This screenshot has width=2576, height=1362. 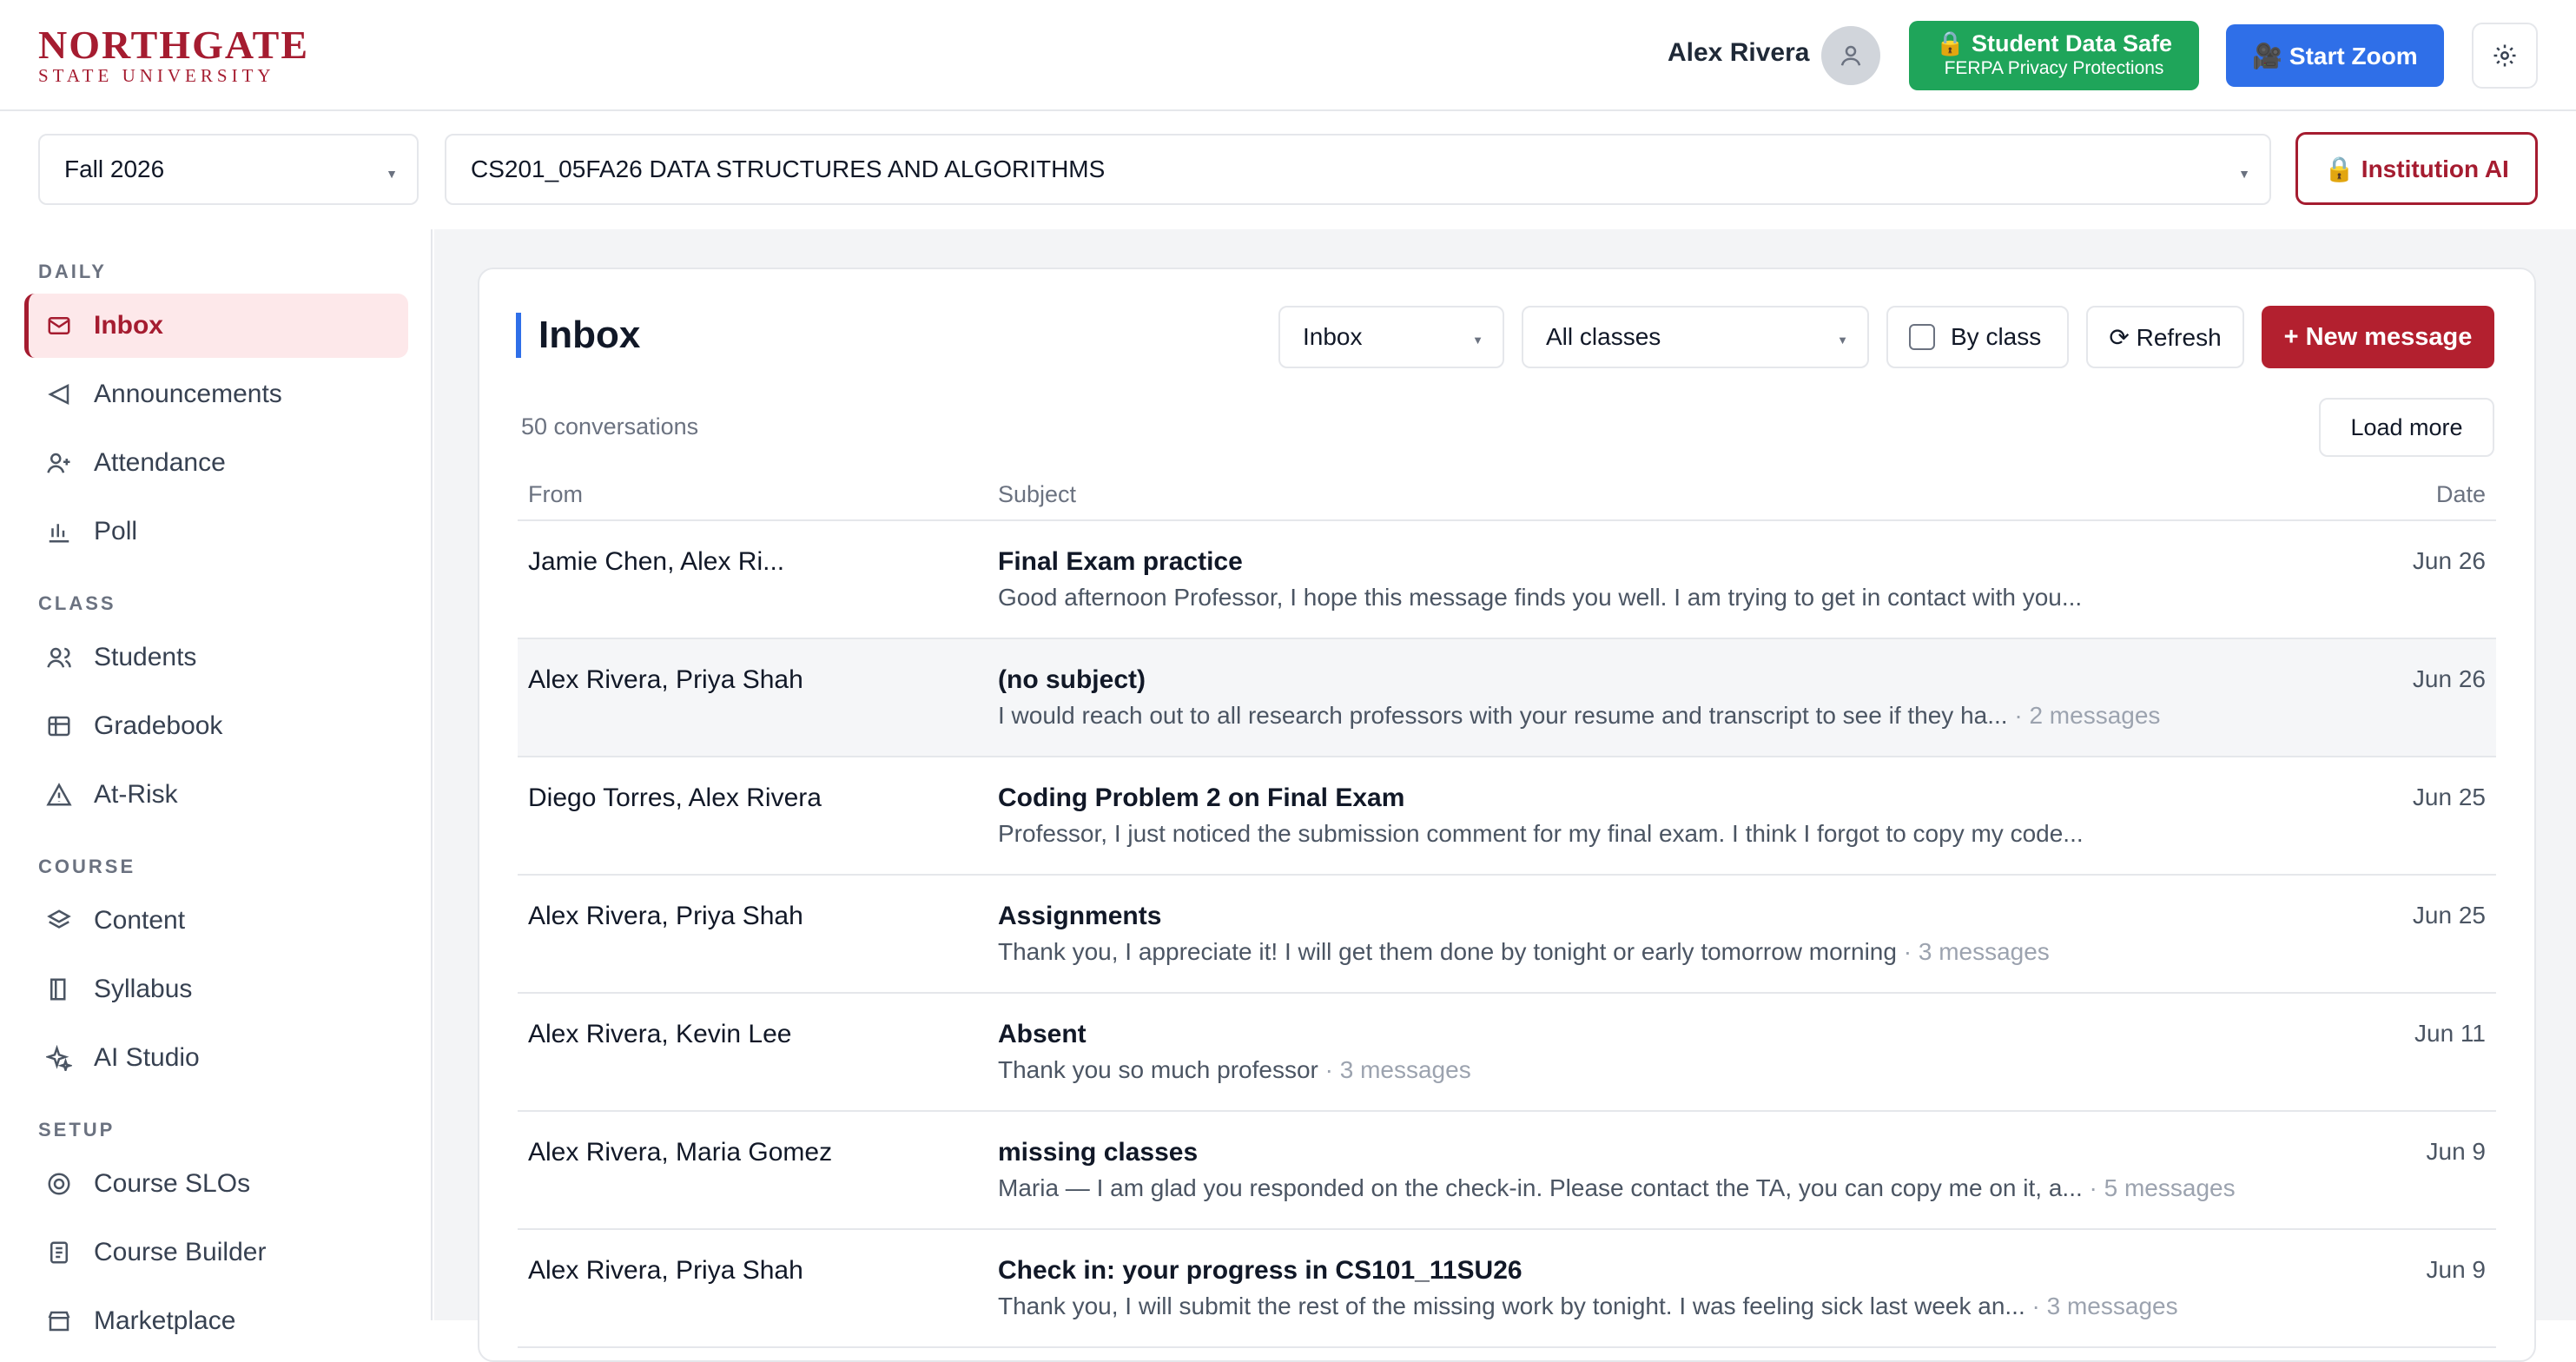 What do you see at coordinates (216, 657) in the screenshot?
I see `sidebar-item-students: Students` at bounding box center [216, 657].